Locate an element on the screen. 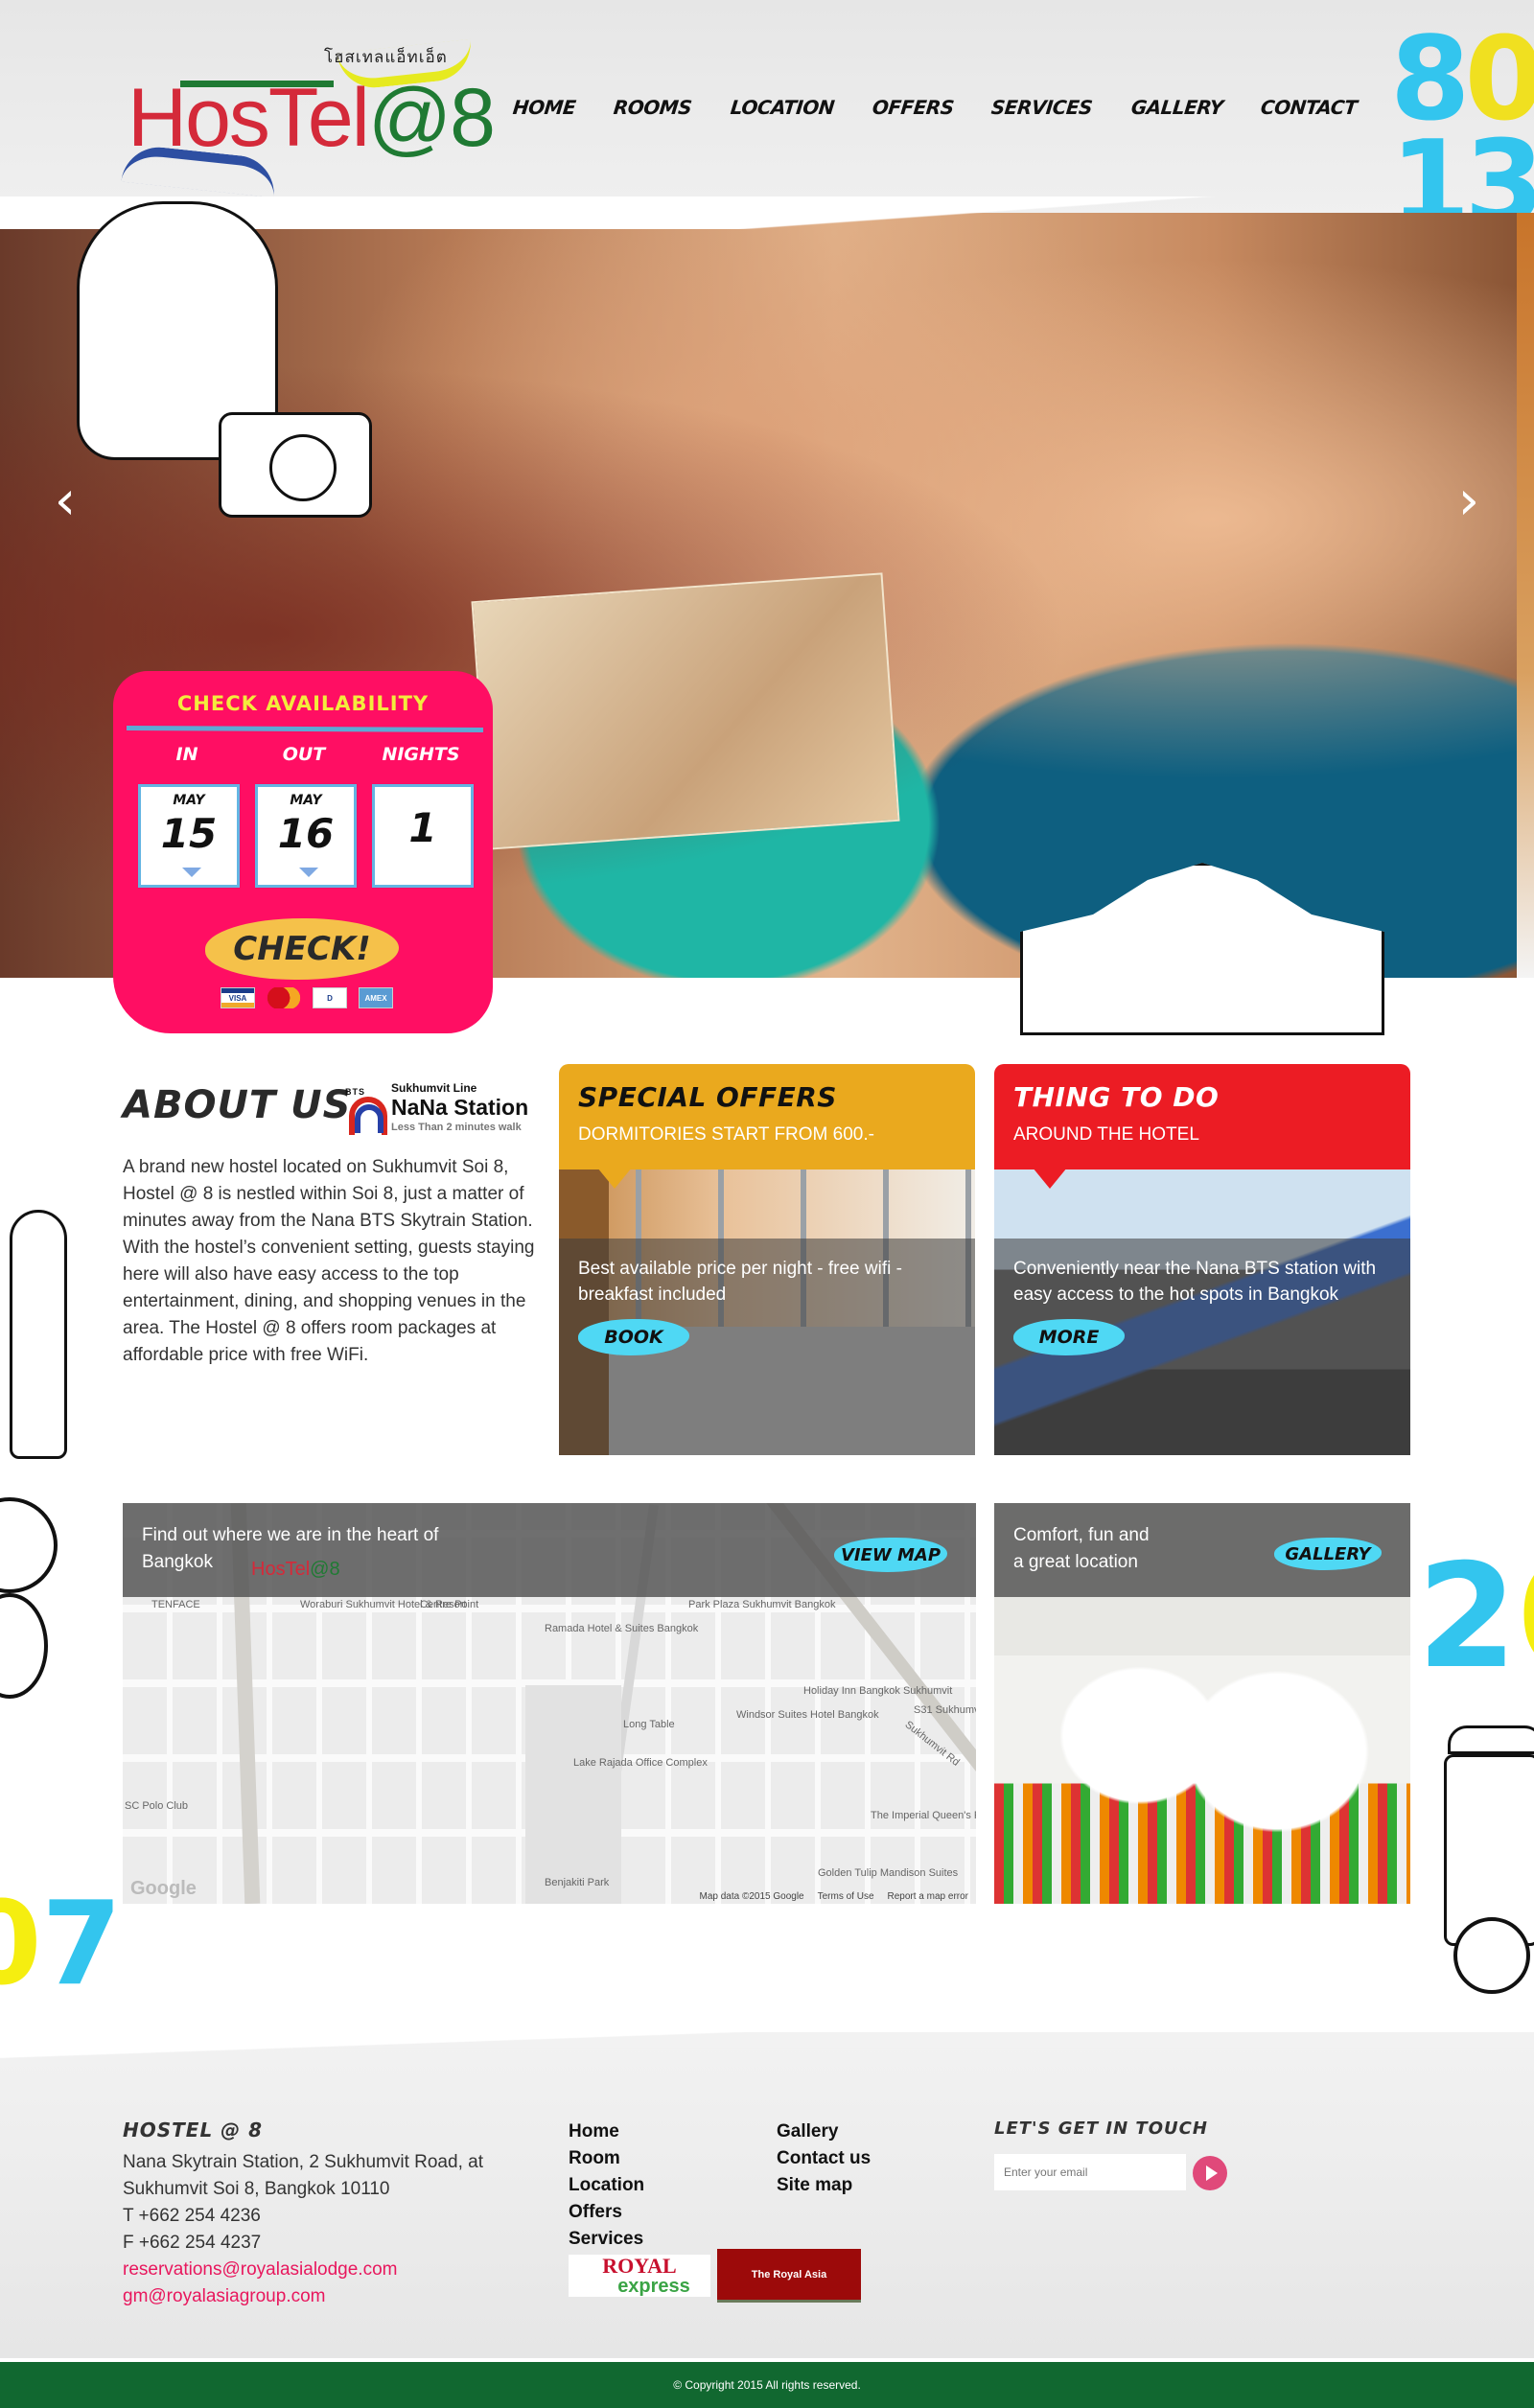  bts-brand: BTS is located at coordinates (355, 1092).